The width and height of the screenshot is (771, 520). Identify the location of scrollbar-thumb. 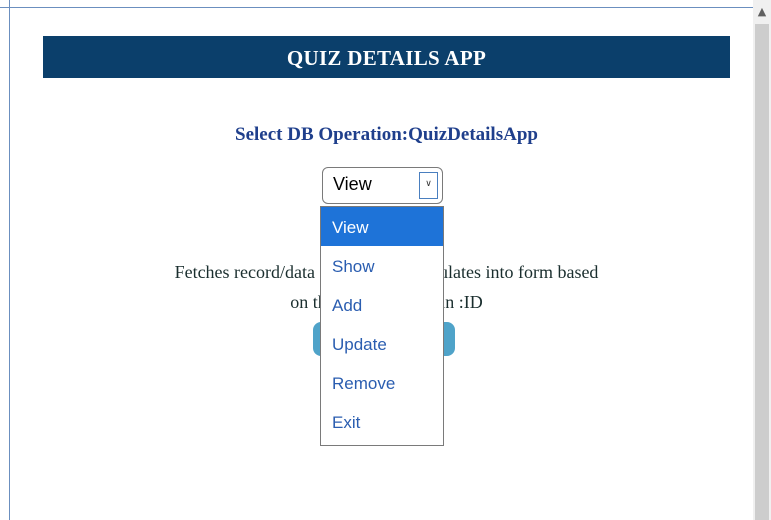
(762, 272).